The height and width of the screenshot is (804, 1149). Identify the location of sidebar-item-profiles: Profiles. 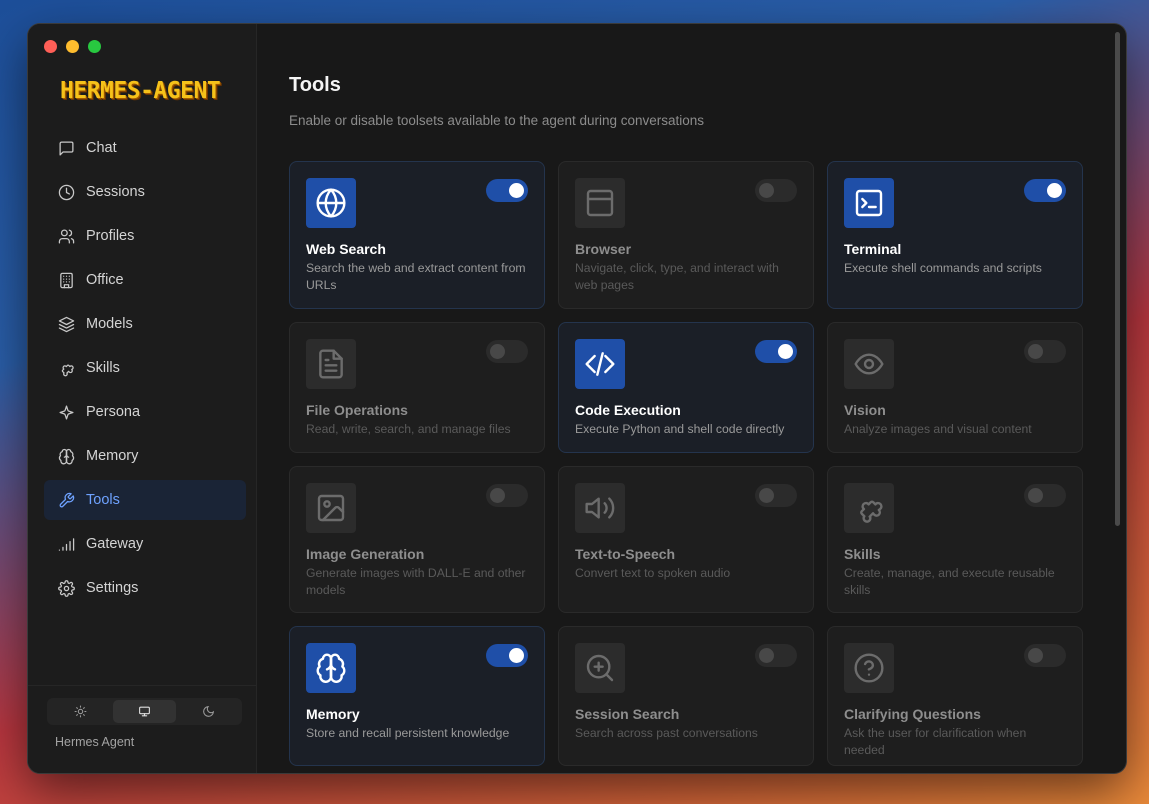
(145, 236).